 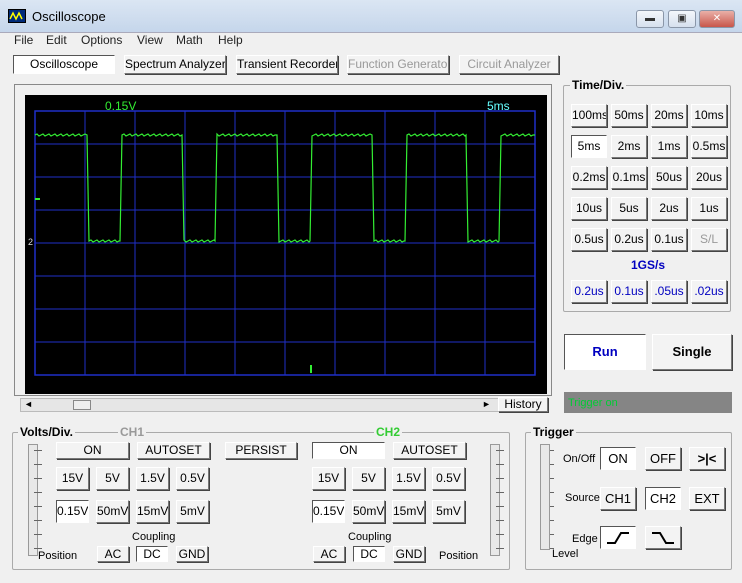 What do you see at coordinates (398, 64) in the screenshot?
I see `tab-function-generator: Function Generator` at bounding box center [398, 64].